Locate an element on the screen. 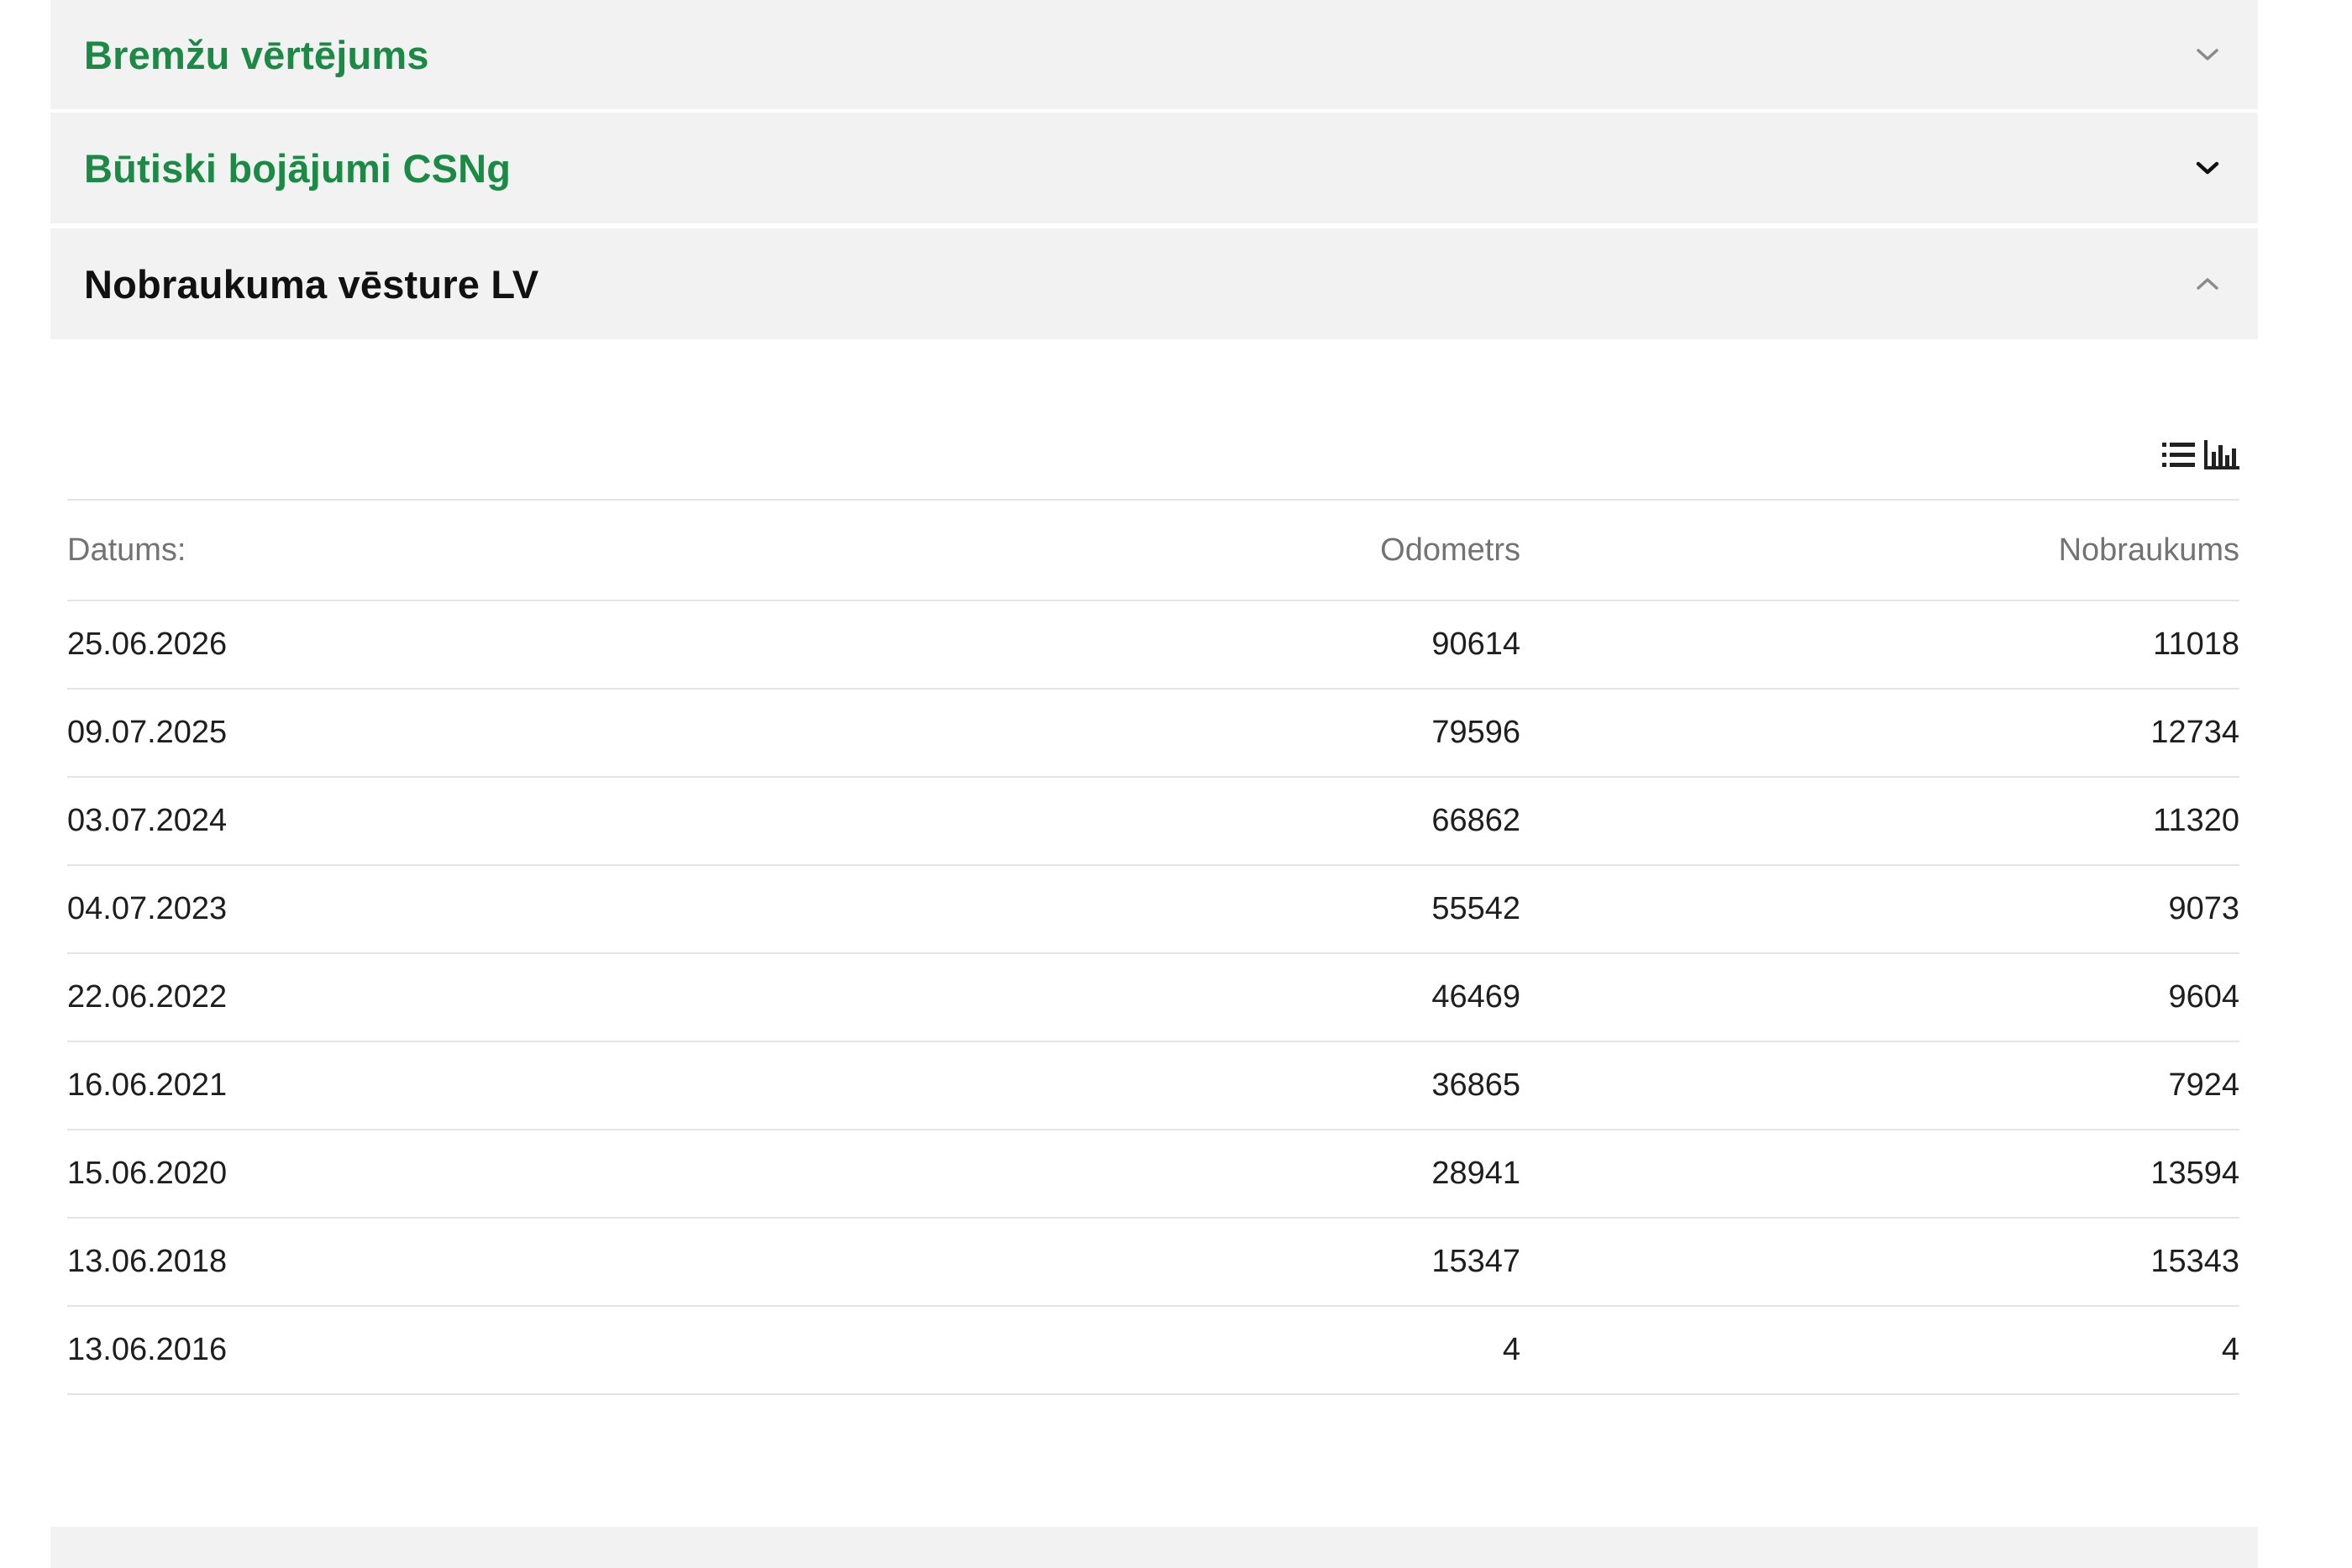 This screenshot has height=1568, width=2352. cell-mileage: 9604 is located at coordinates (1879, 997).